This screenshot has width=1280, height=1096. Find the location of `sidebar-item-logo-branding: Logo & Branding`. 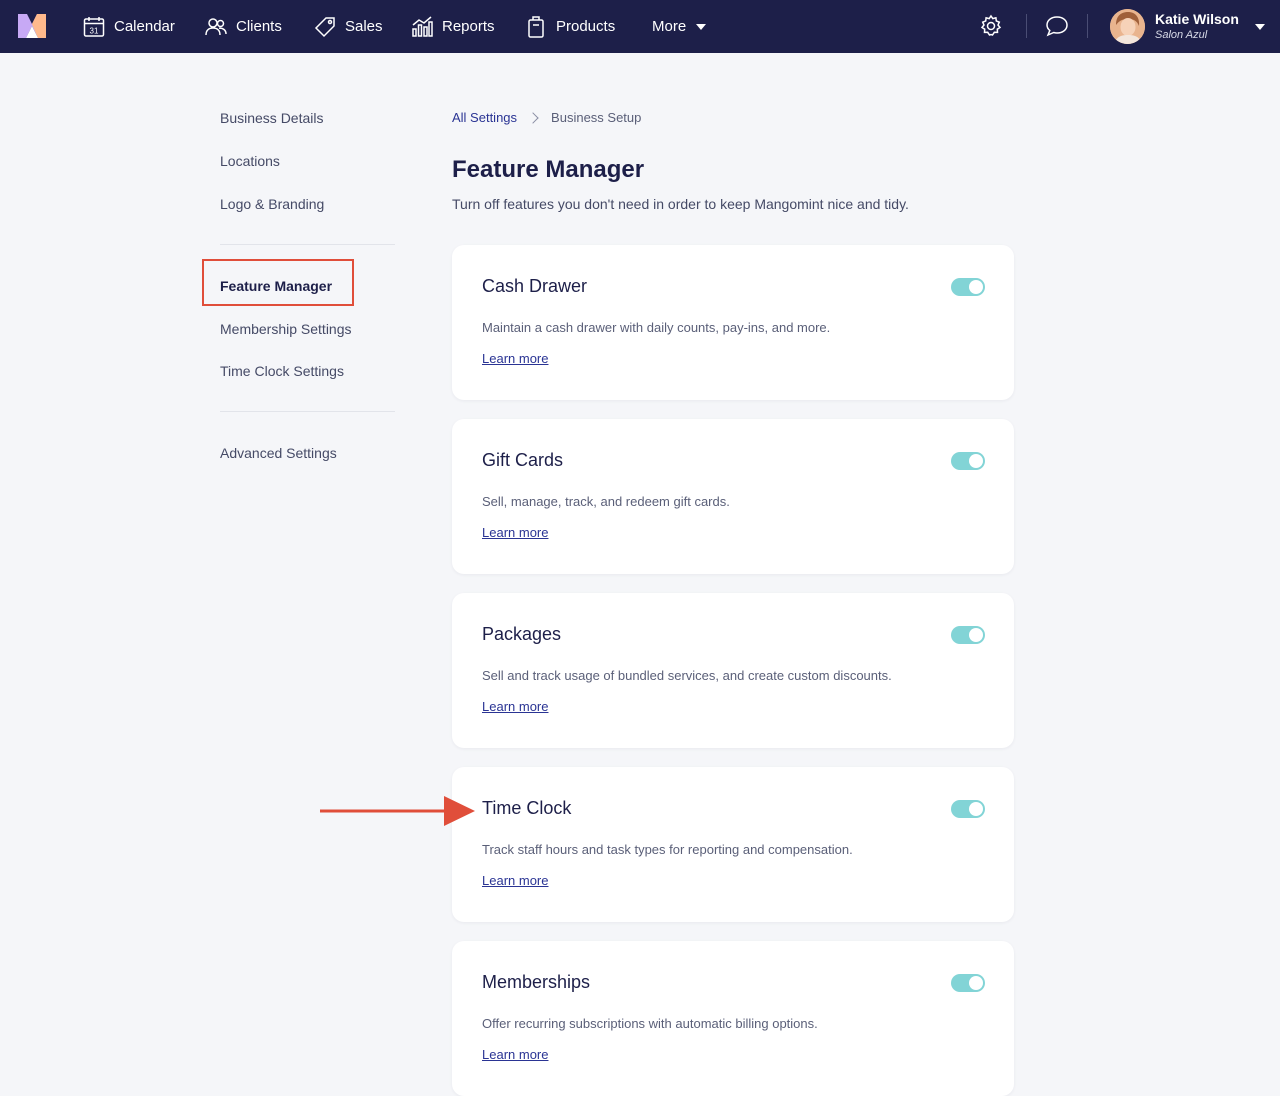

sidebar-item-logo-branding: Logo & Branding is located at coordinates (272, 204).